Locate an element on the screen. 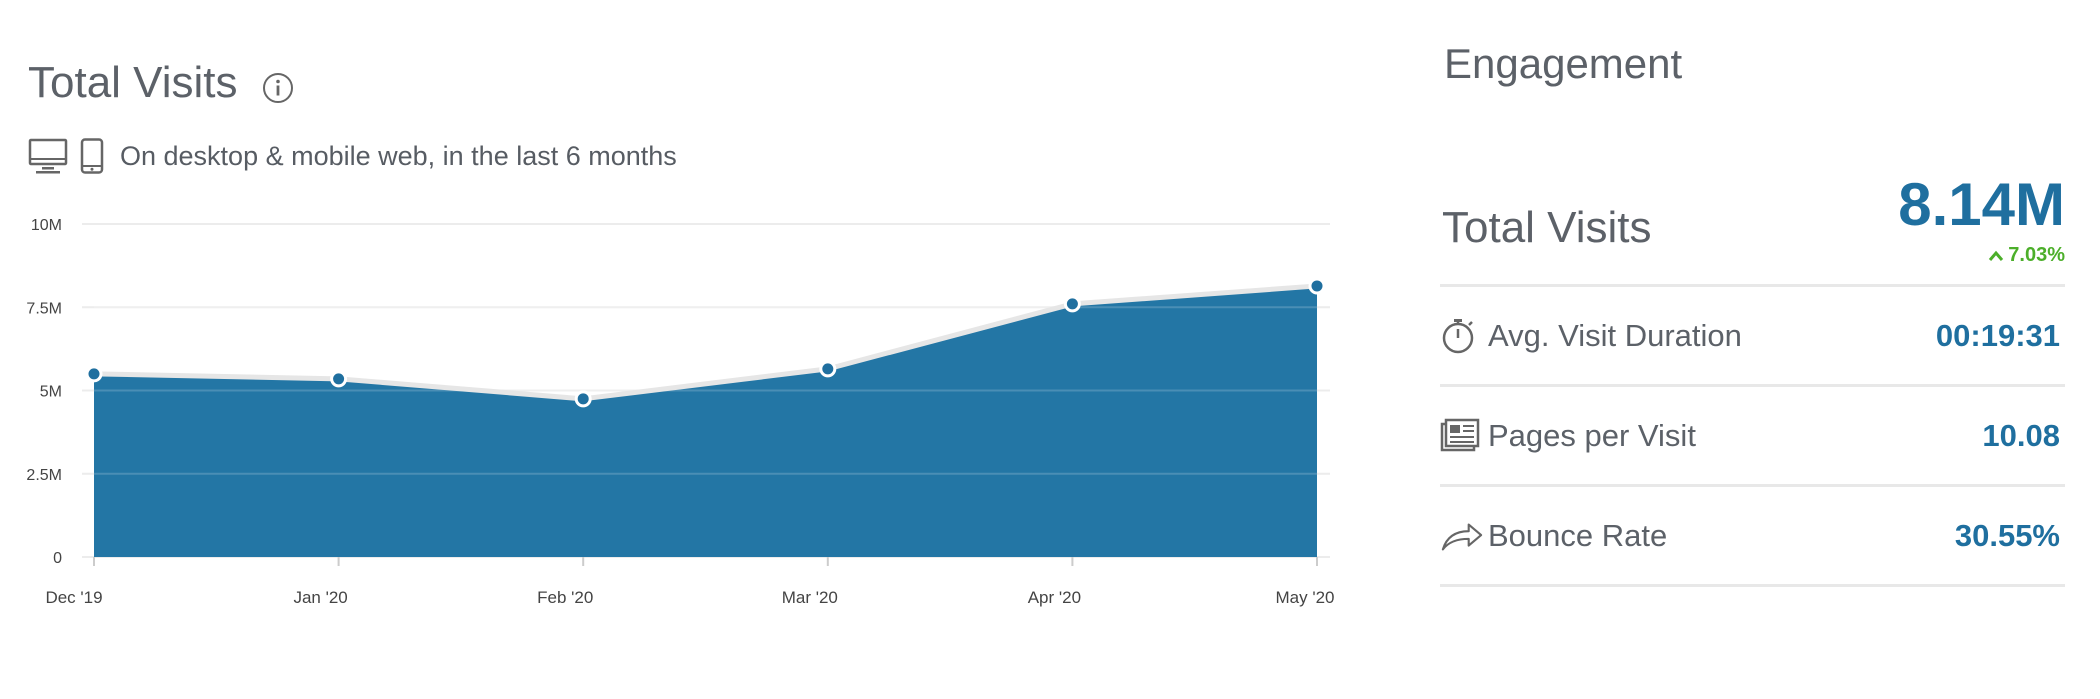  engagement-title: Engagement is located at coordinates (1563, 63).